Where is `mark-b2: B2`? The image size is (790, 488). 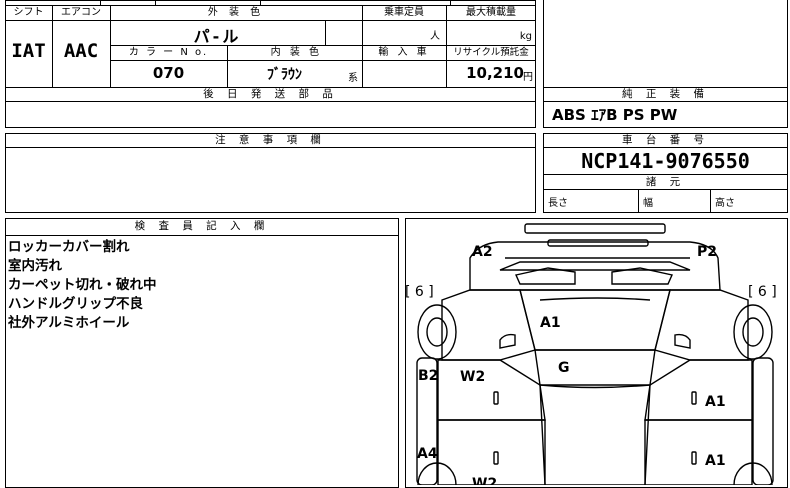 mark-b2: B2 is located at coordinates (428, 376).